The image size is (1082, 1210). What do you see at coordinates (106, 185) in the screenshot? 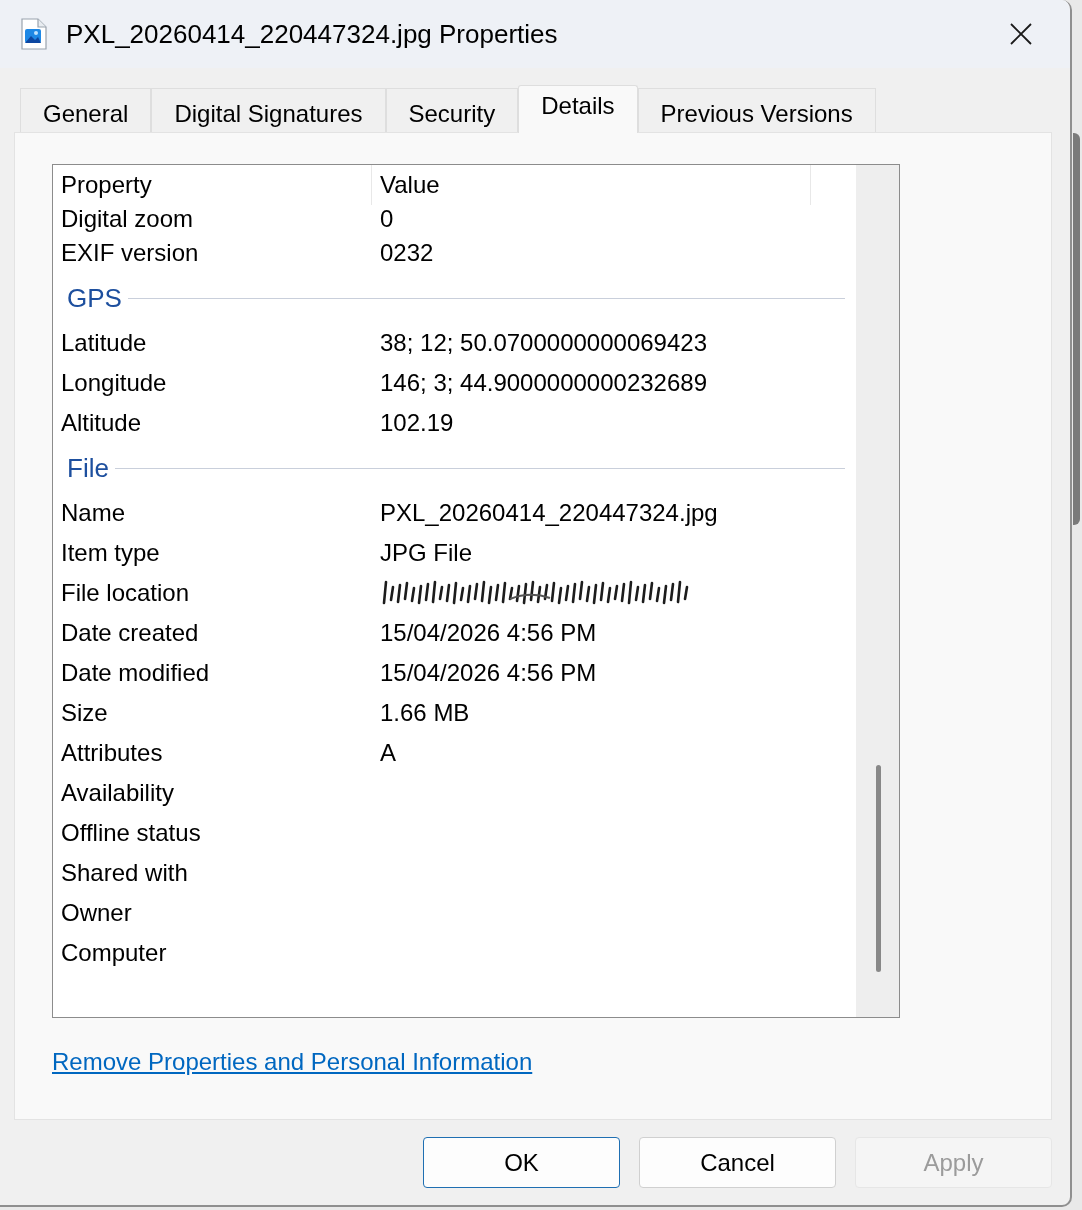
I see `column-header: Property` at bounding box center [106, 185].